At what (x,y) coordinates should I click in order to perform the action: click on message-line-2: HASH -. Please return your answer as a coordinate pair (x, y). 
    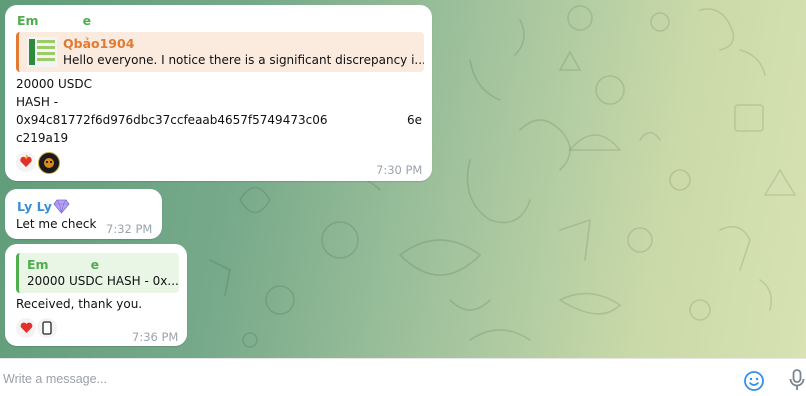
    Looking at the image, I should click on (37, 102).